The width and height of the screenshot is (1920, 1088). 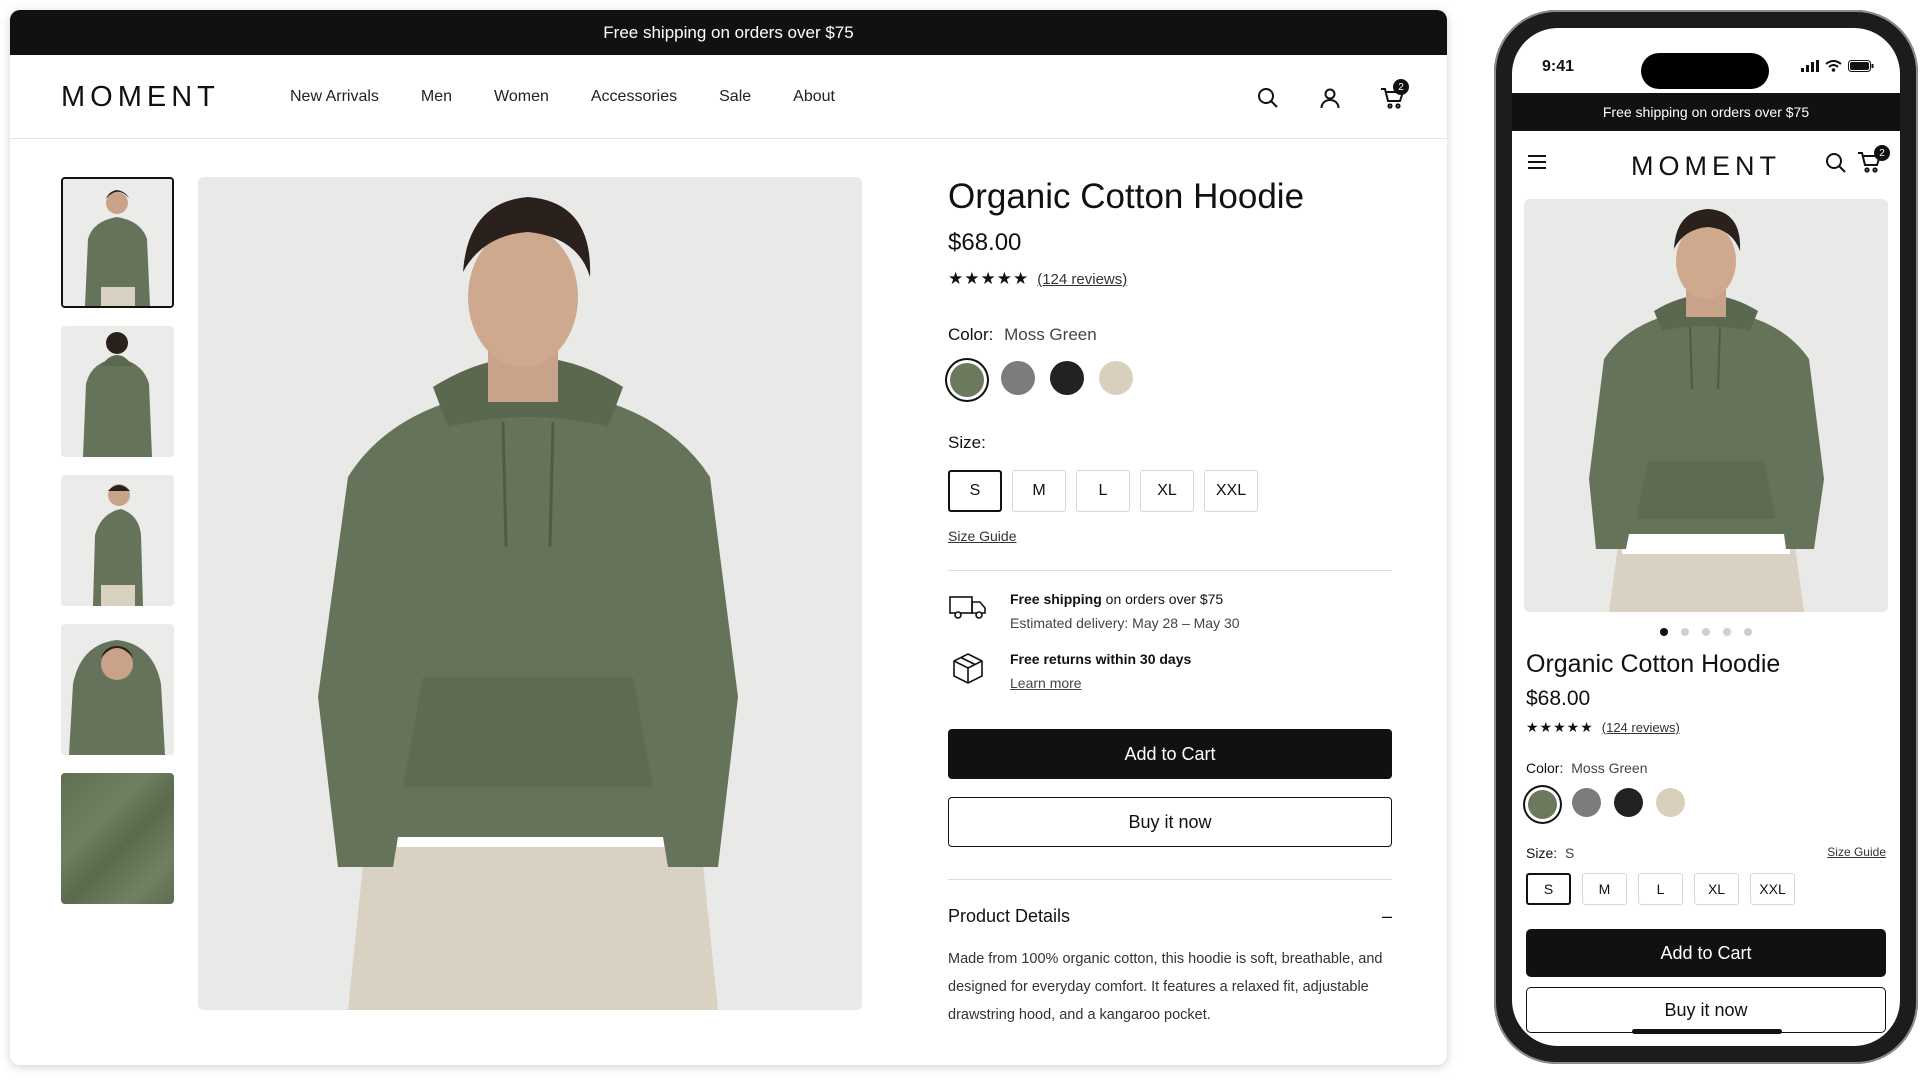 I want to click on mobile-product-image, so click(x=1706, y=405).